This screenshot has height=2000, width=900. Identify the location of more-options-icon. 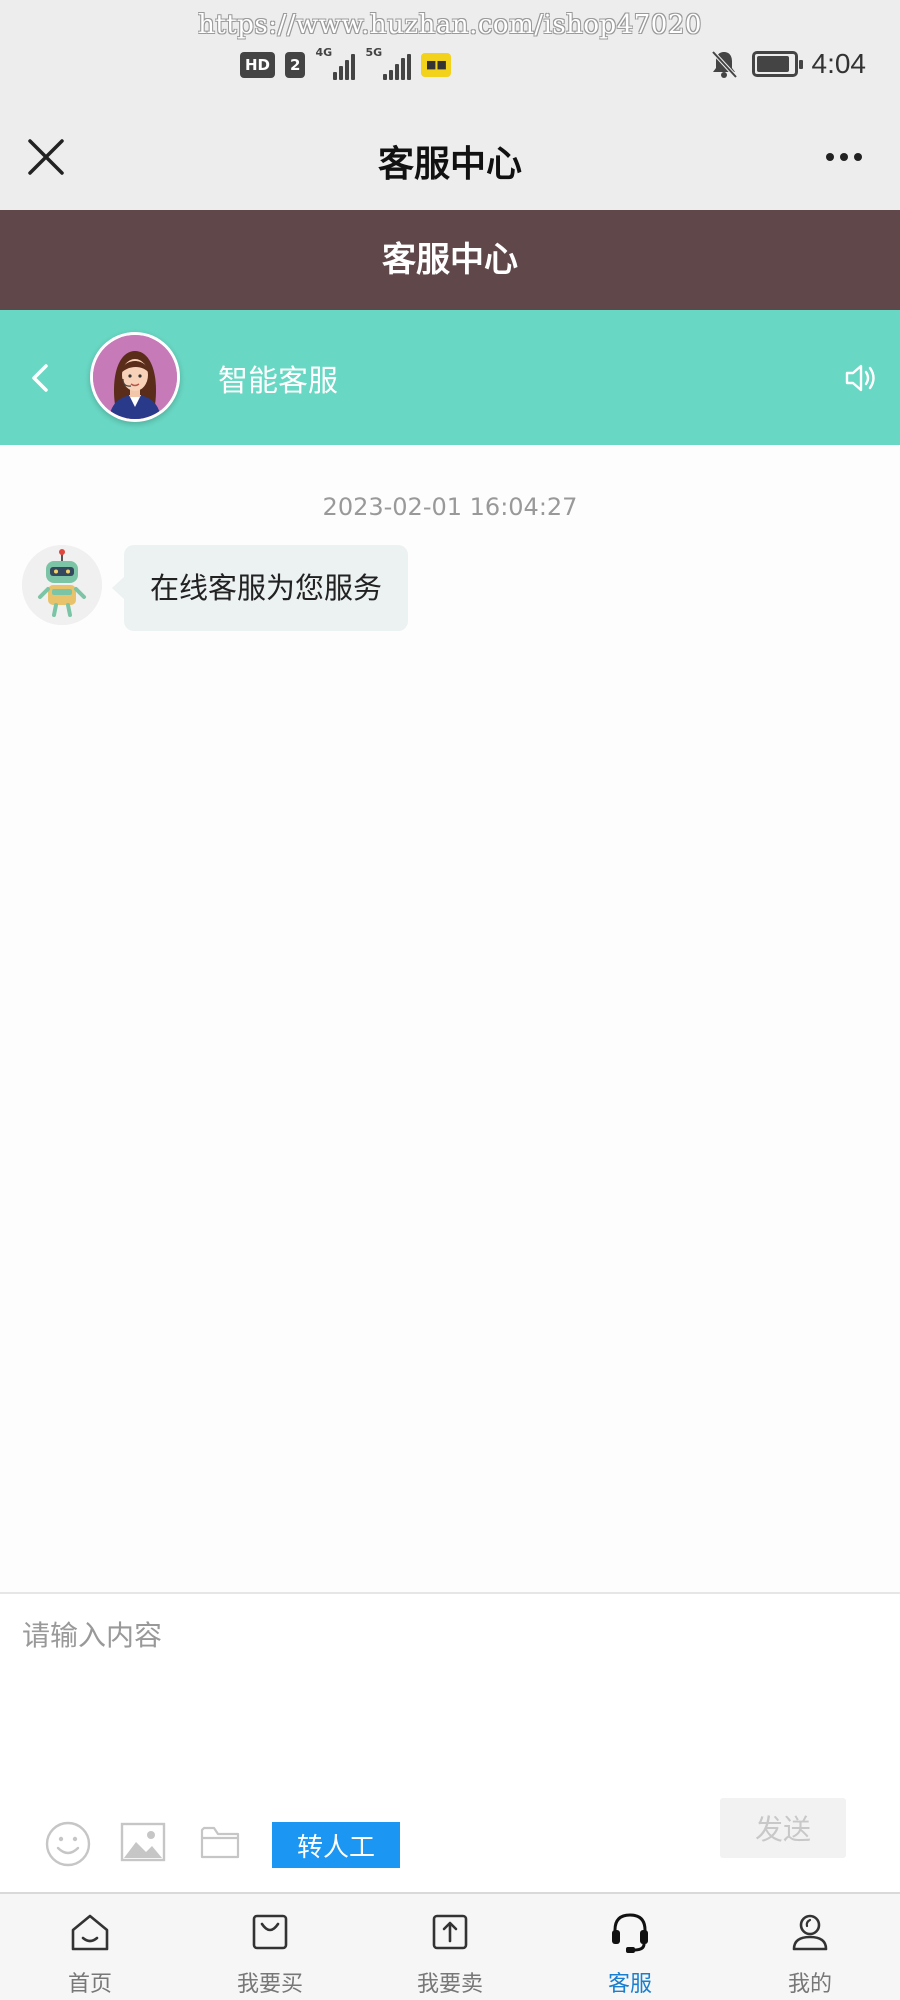
(844, 157).